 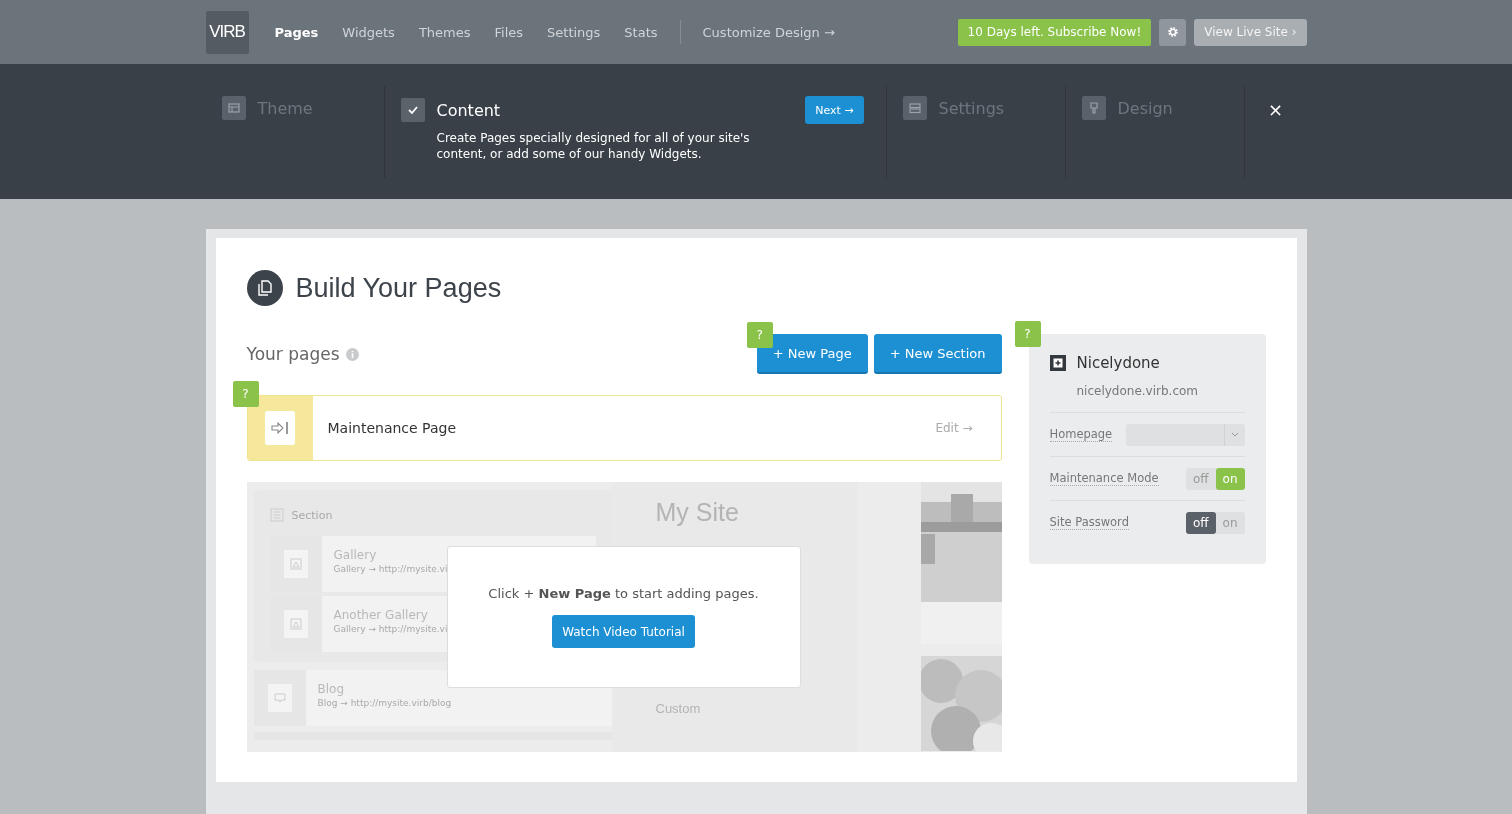 What do you see at coordinates (593, 146) in the screenshot?
I see `step-description: Create Pages specially designed for all of your site's content, or add some of our handy Widgets.` at bounding box center [593, 146].